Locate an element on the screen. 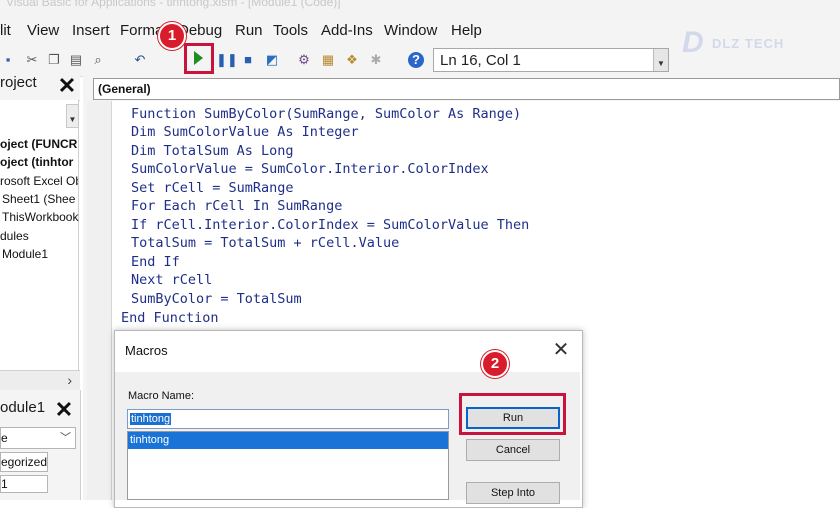  run-button: Run is located at coordinates (513, 418).